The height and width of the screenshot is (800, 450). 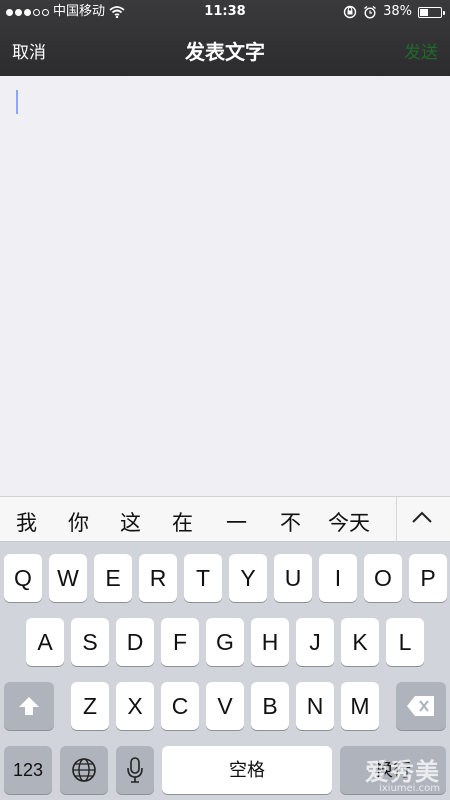 I want to click on key-y: Y, so click(x=248, y=578).